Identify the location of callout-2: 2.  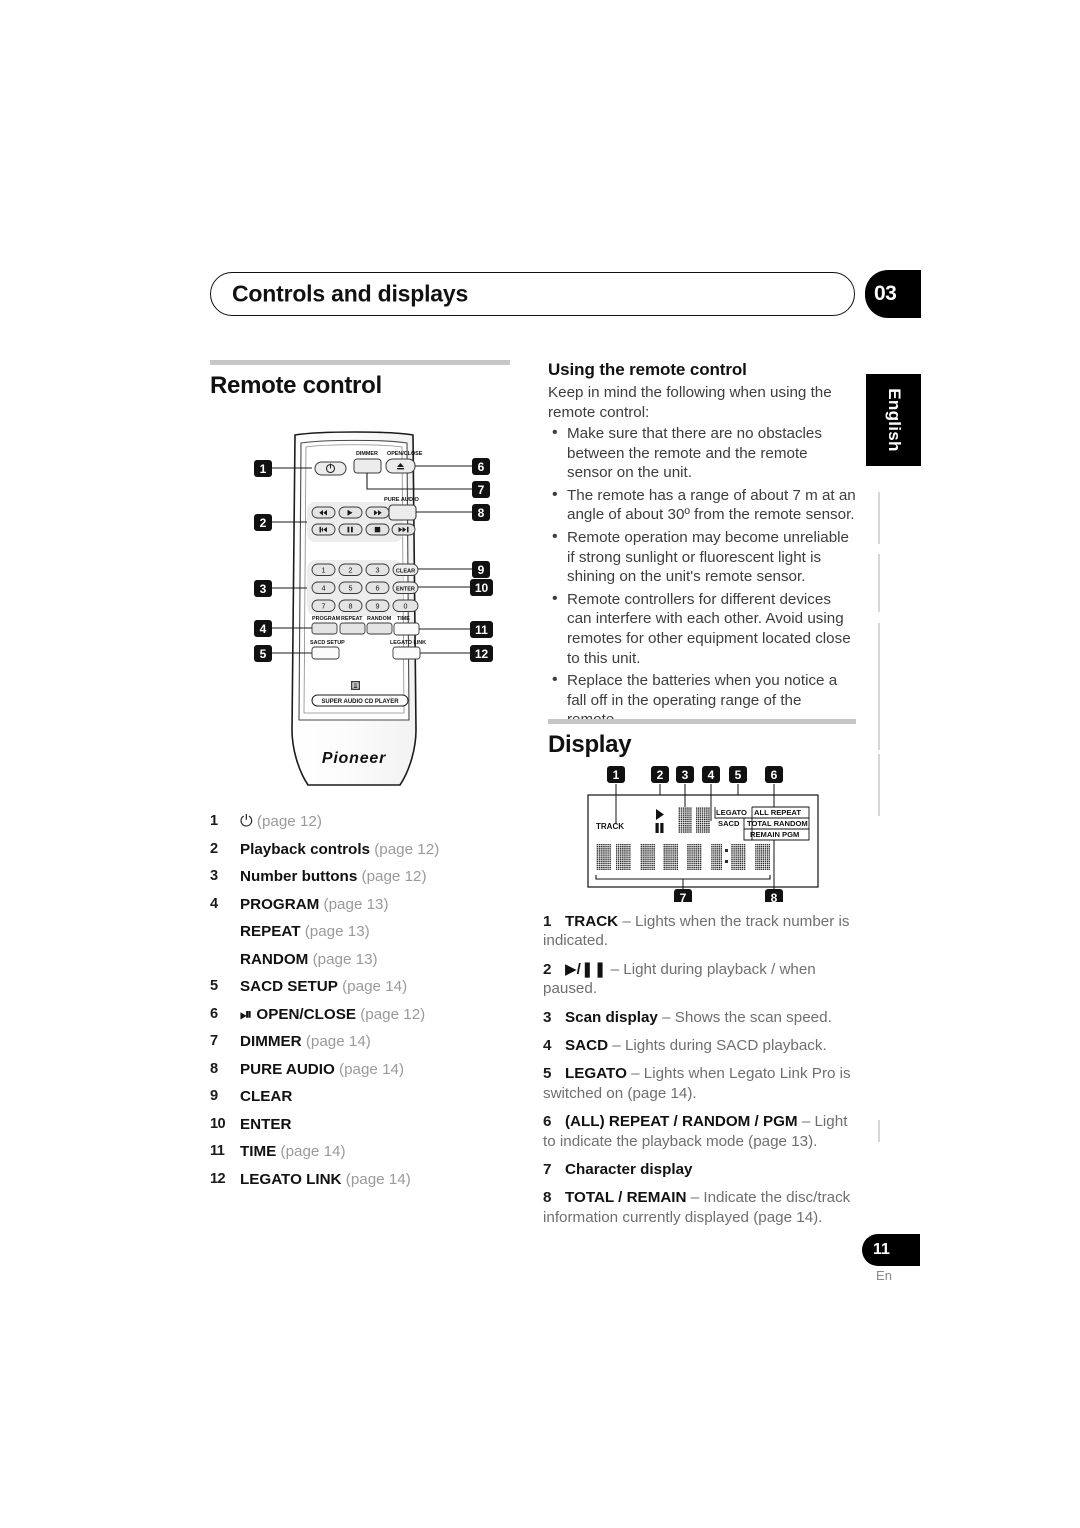
(263, 522).